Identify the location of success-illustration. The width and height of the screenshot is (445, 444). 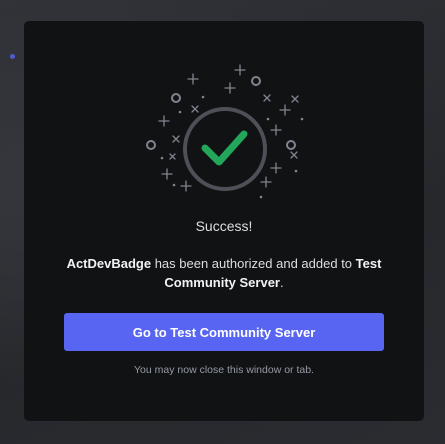
(225, 131).